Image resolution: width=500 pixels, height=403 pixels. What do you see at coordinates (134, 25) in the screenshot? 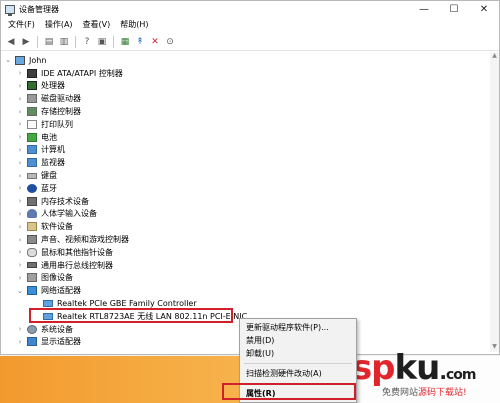
I see `menu-help: 帮助(H)` at bounding box center [134, 25].